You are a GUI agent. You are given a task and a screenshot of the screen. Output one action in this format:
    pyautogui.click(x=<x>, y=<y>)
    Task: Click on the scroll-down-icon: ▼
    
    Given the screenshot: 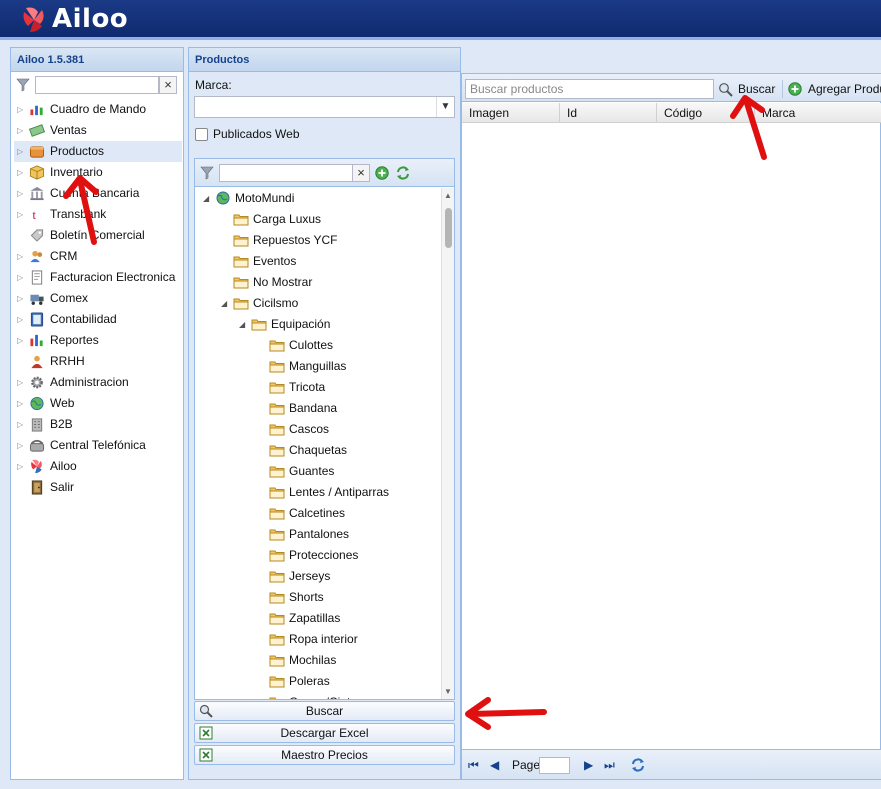 What is the action you would take?
    pyautogui.click(x=448, y=691)
    